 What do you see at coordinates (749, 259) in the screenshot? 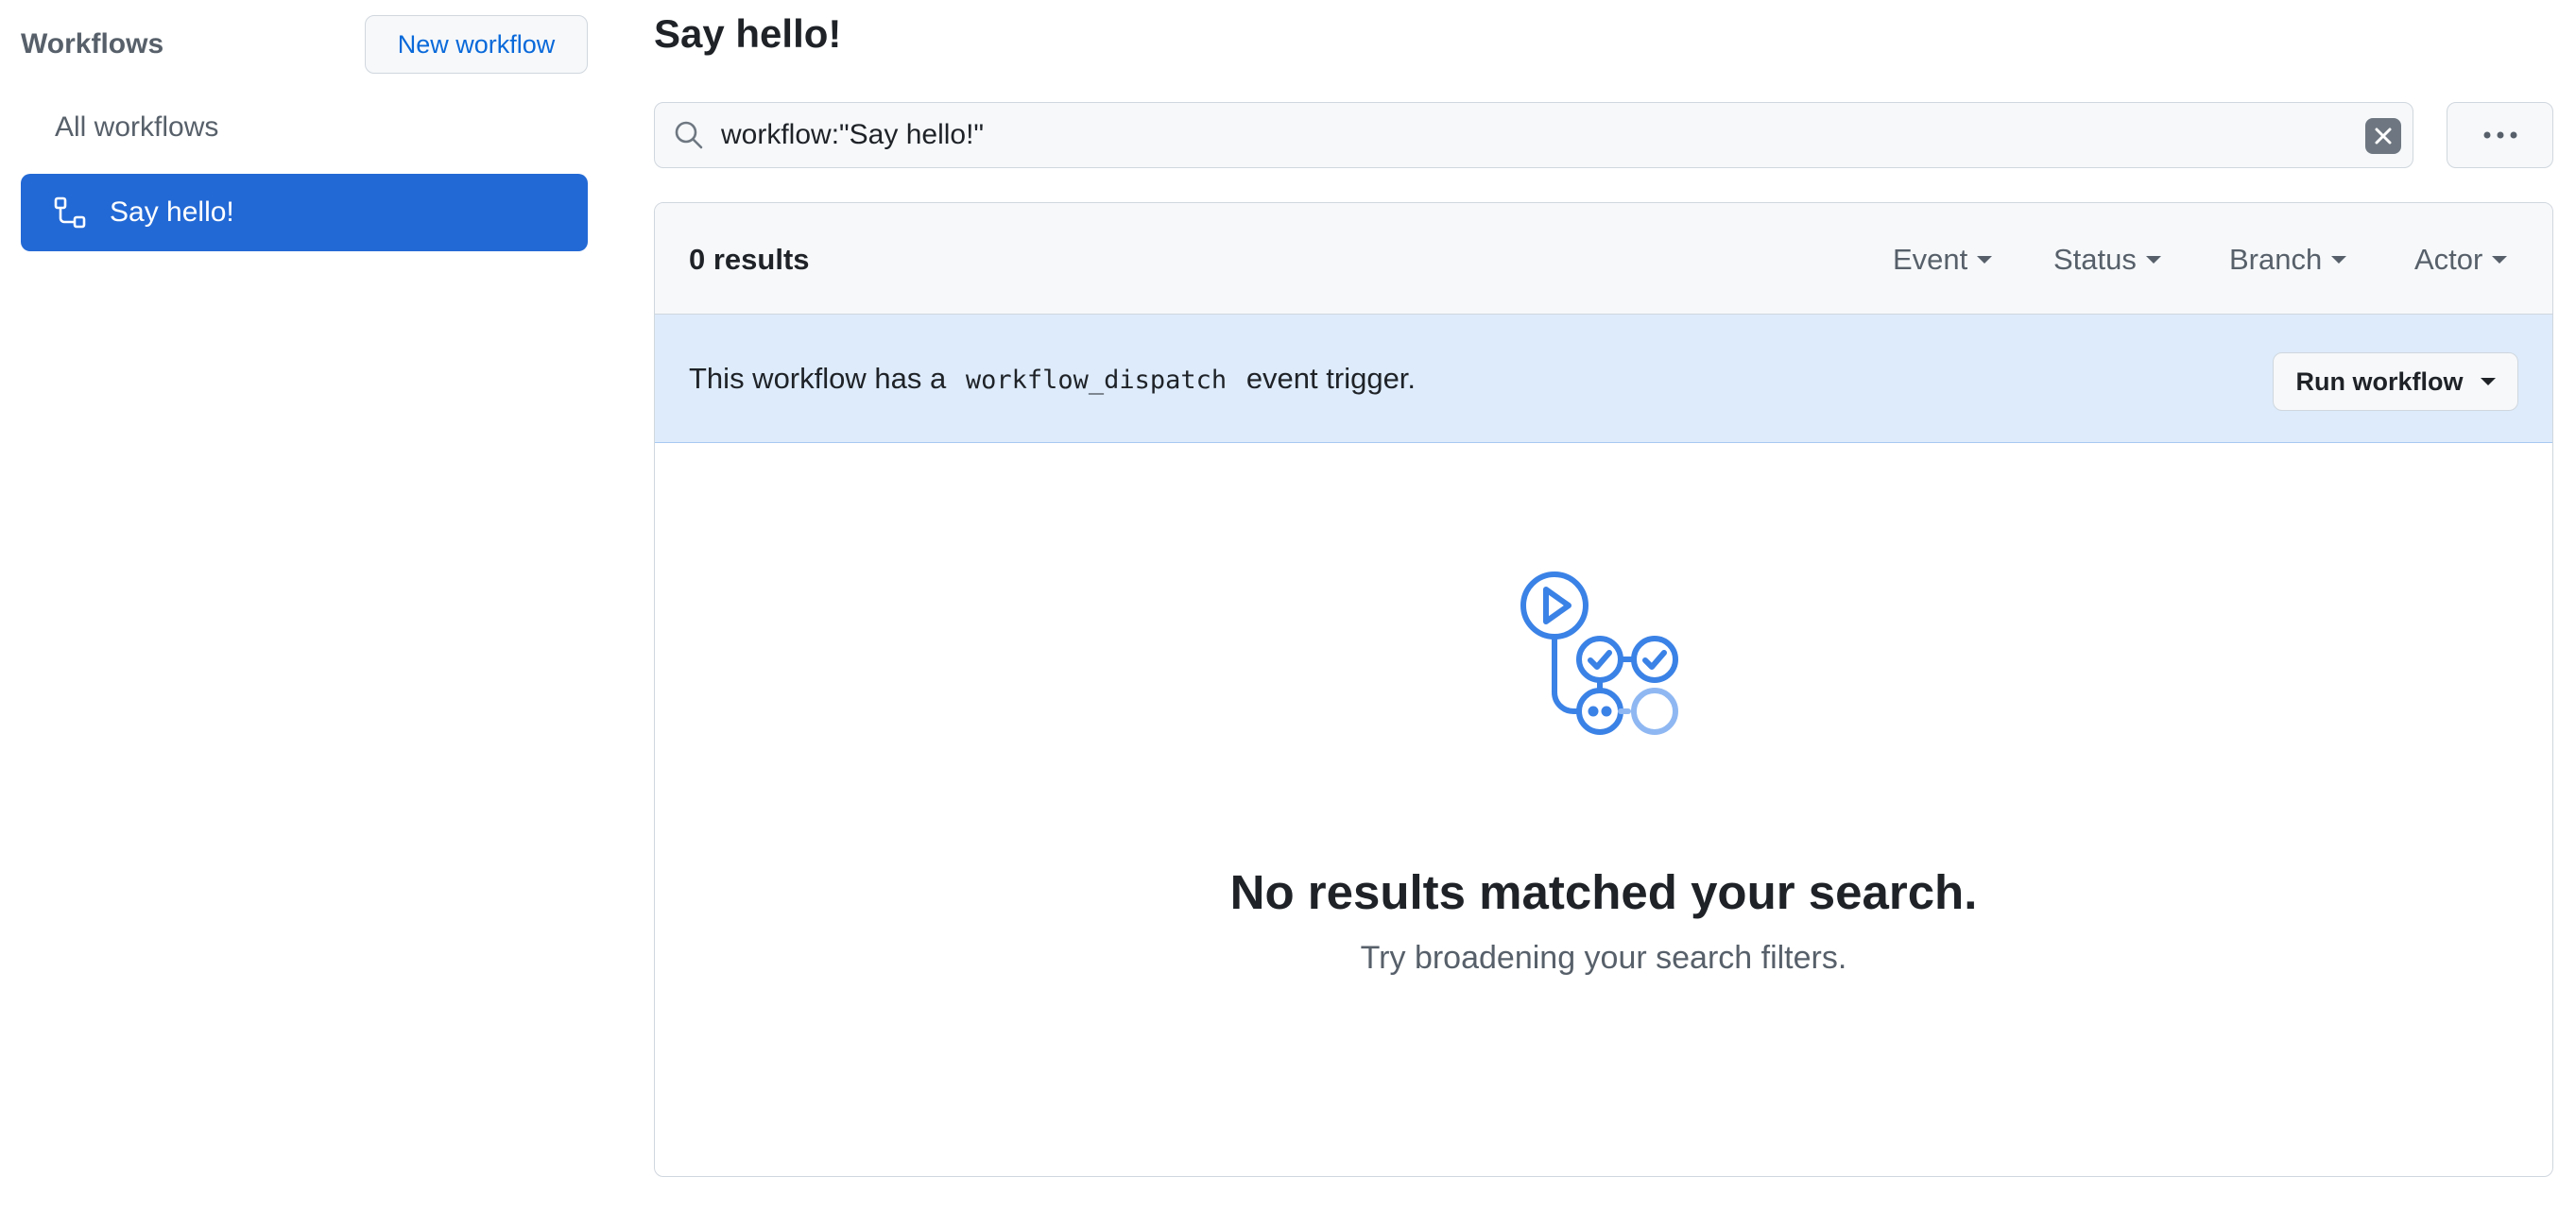
I see `results-count: 0 results` at bounding box center [749, 259].